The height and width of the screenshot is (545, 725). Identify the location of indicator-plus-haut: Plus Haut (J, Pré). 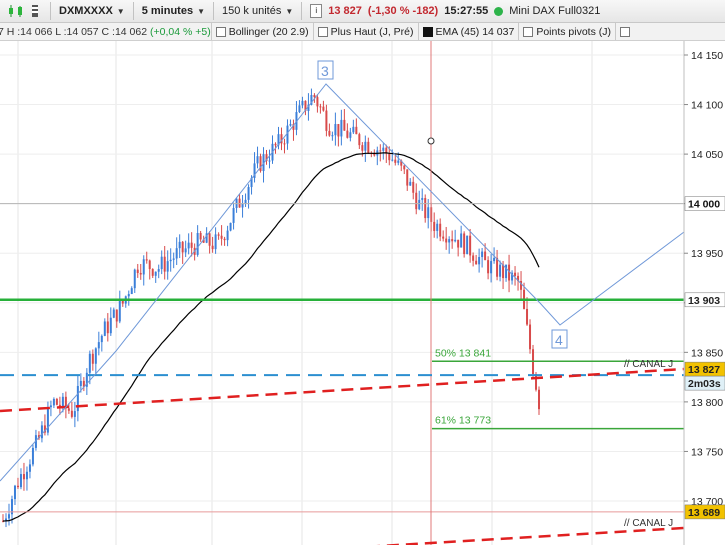
(365, 31).